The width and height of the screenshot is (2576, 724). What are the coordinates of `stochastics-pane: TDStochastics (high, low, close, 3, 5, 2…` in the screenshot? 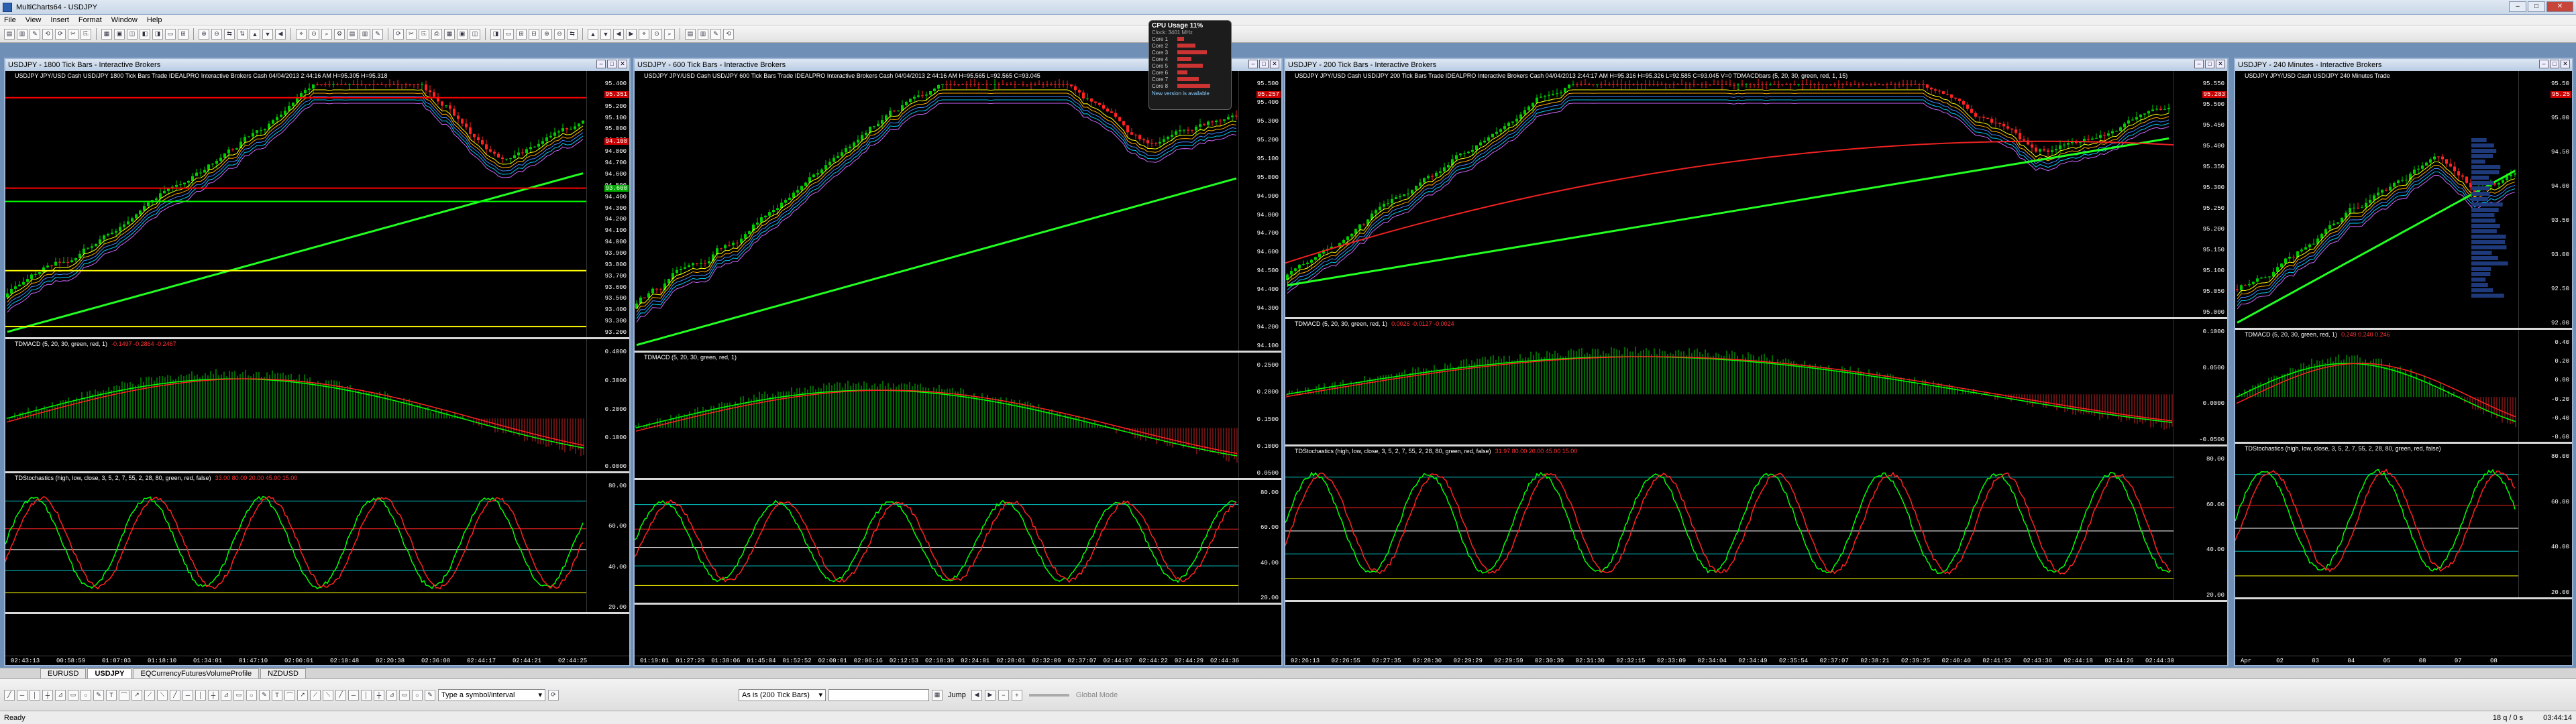 It's located at (1756, 524).